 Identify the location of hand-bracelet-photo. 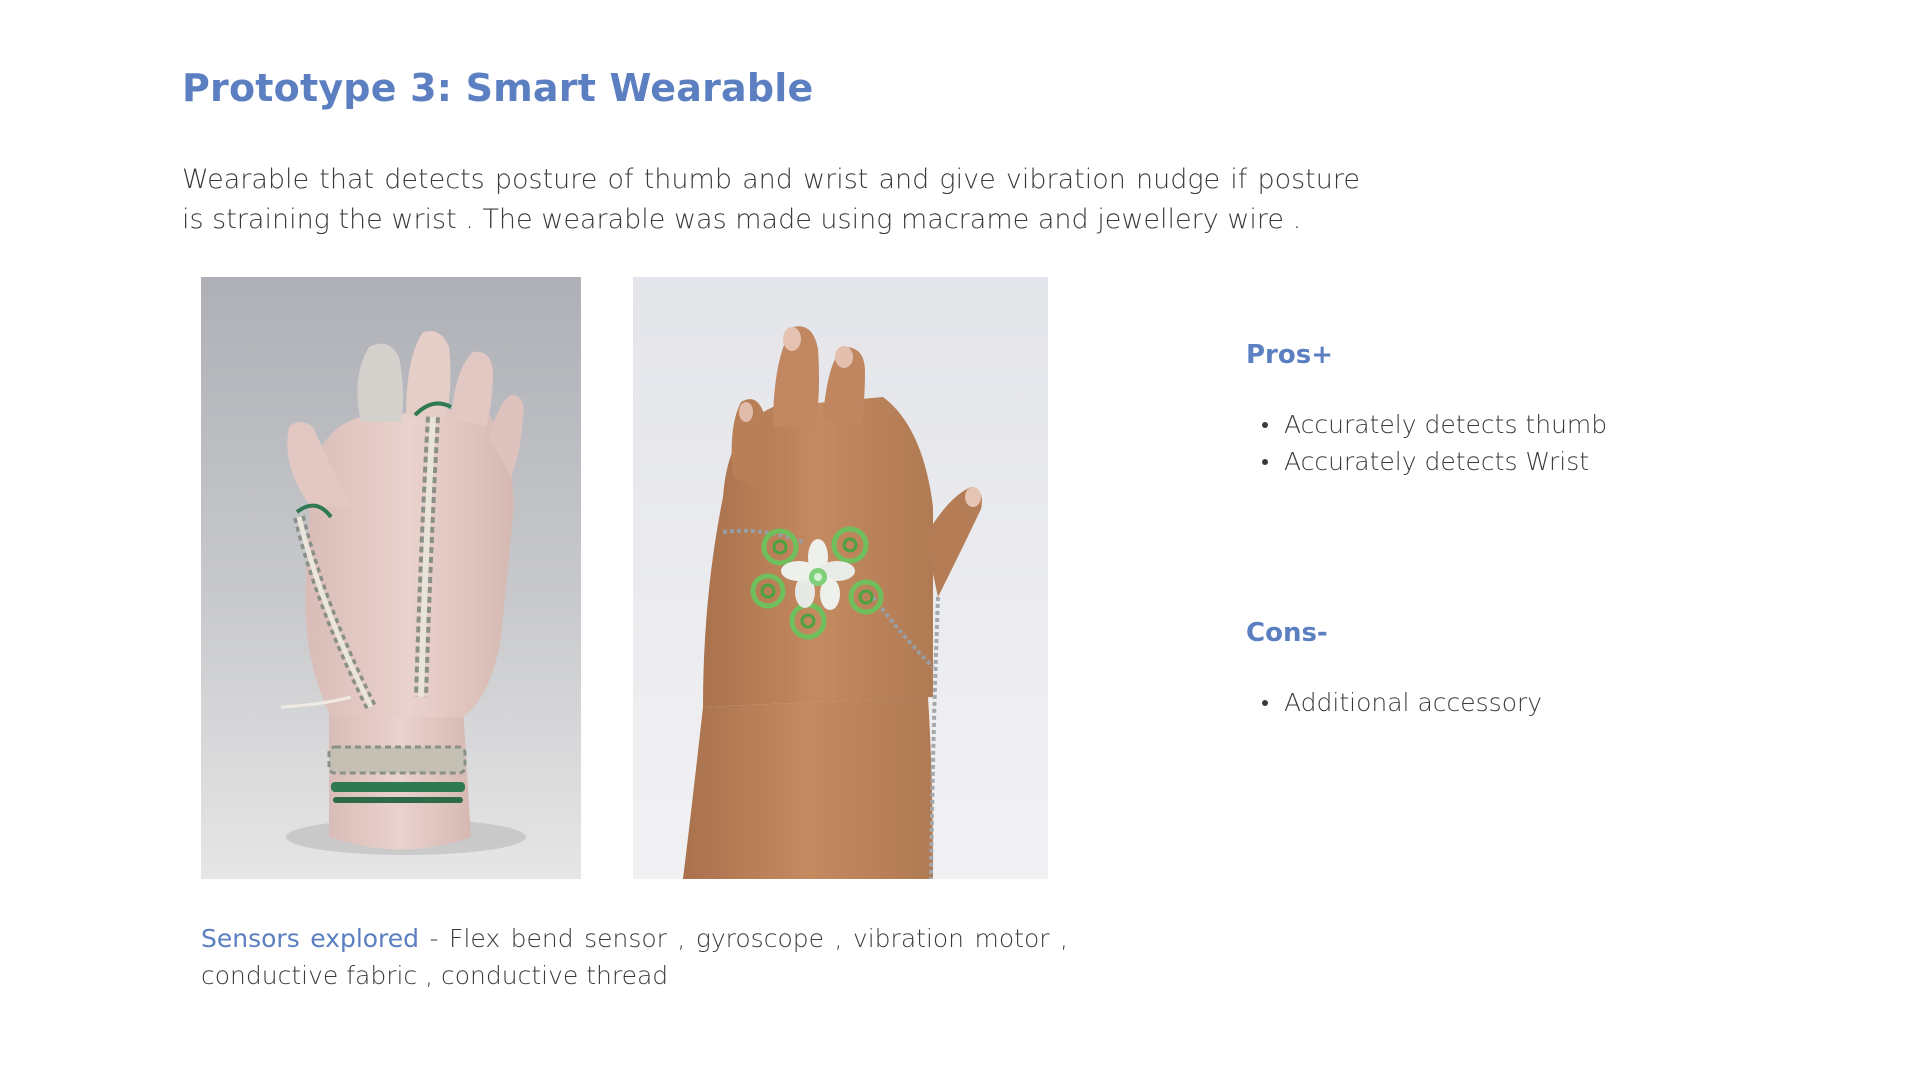
(840, 578).